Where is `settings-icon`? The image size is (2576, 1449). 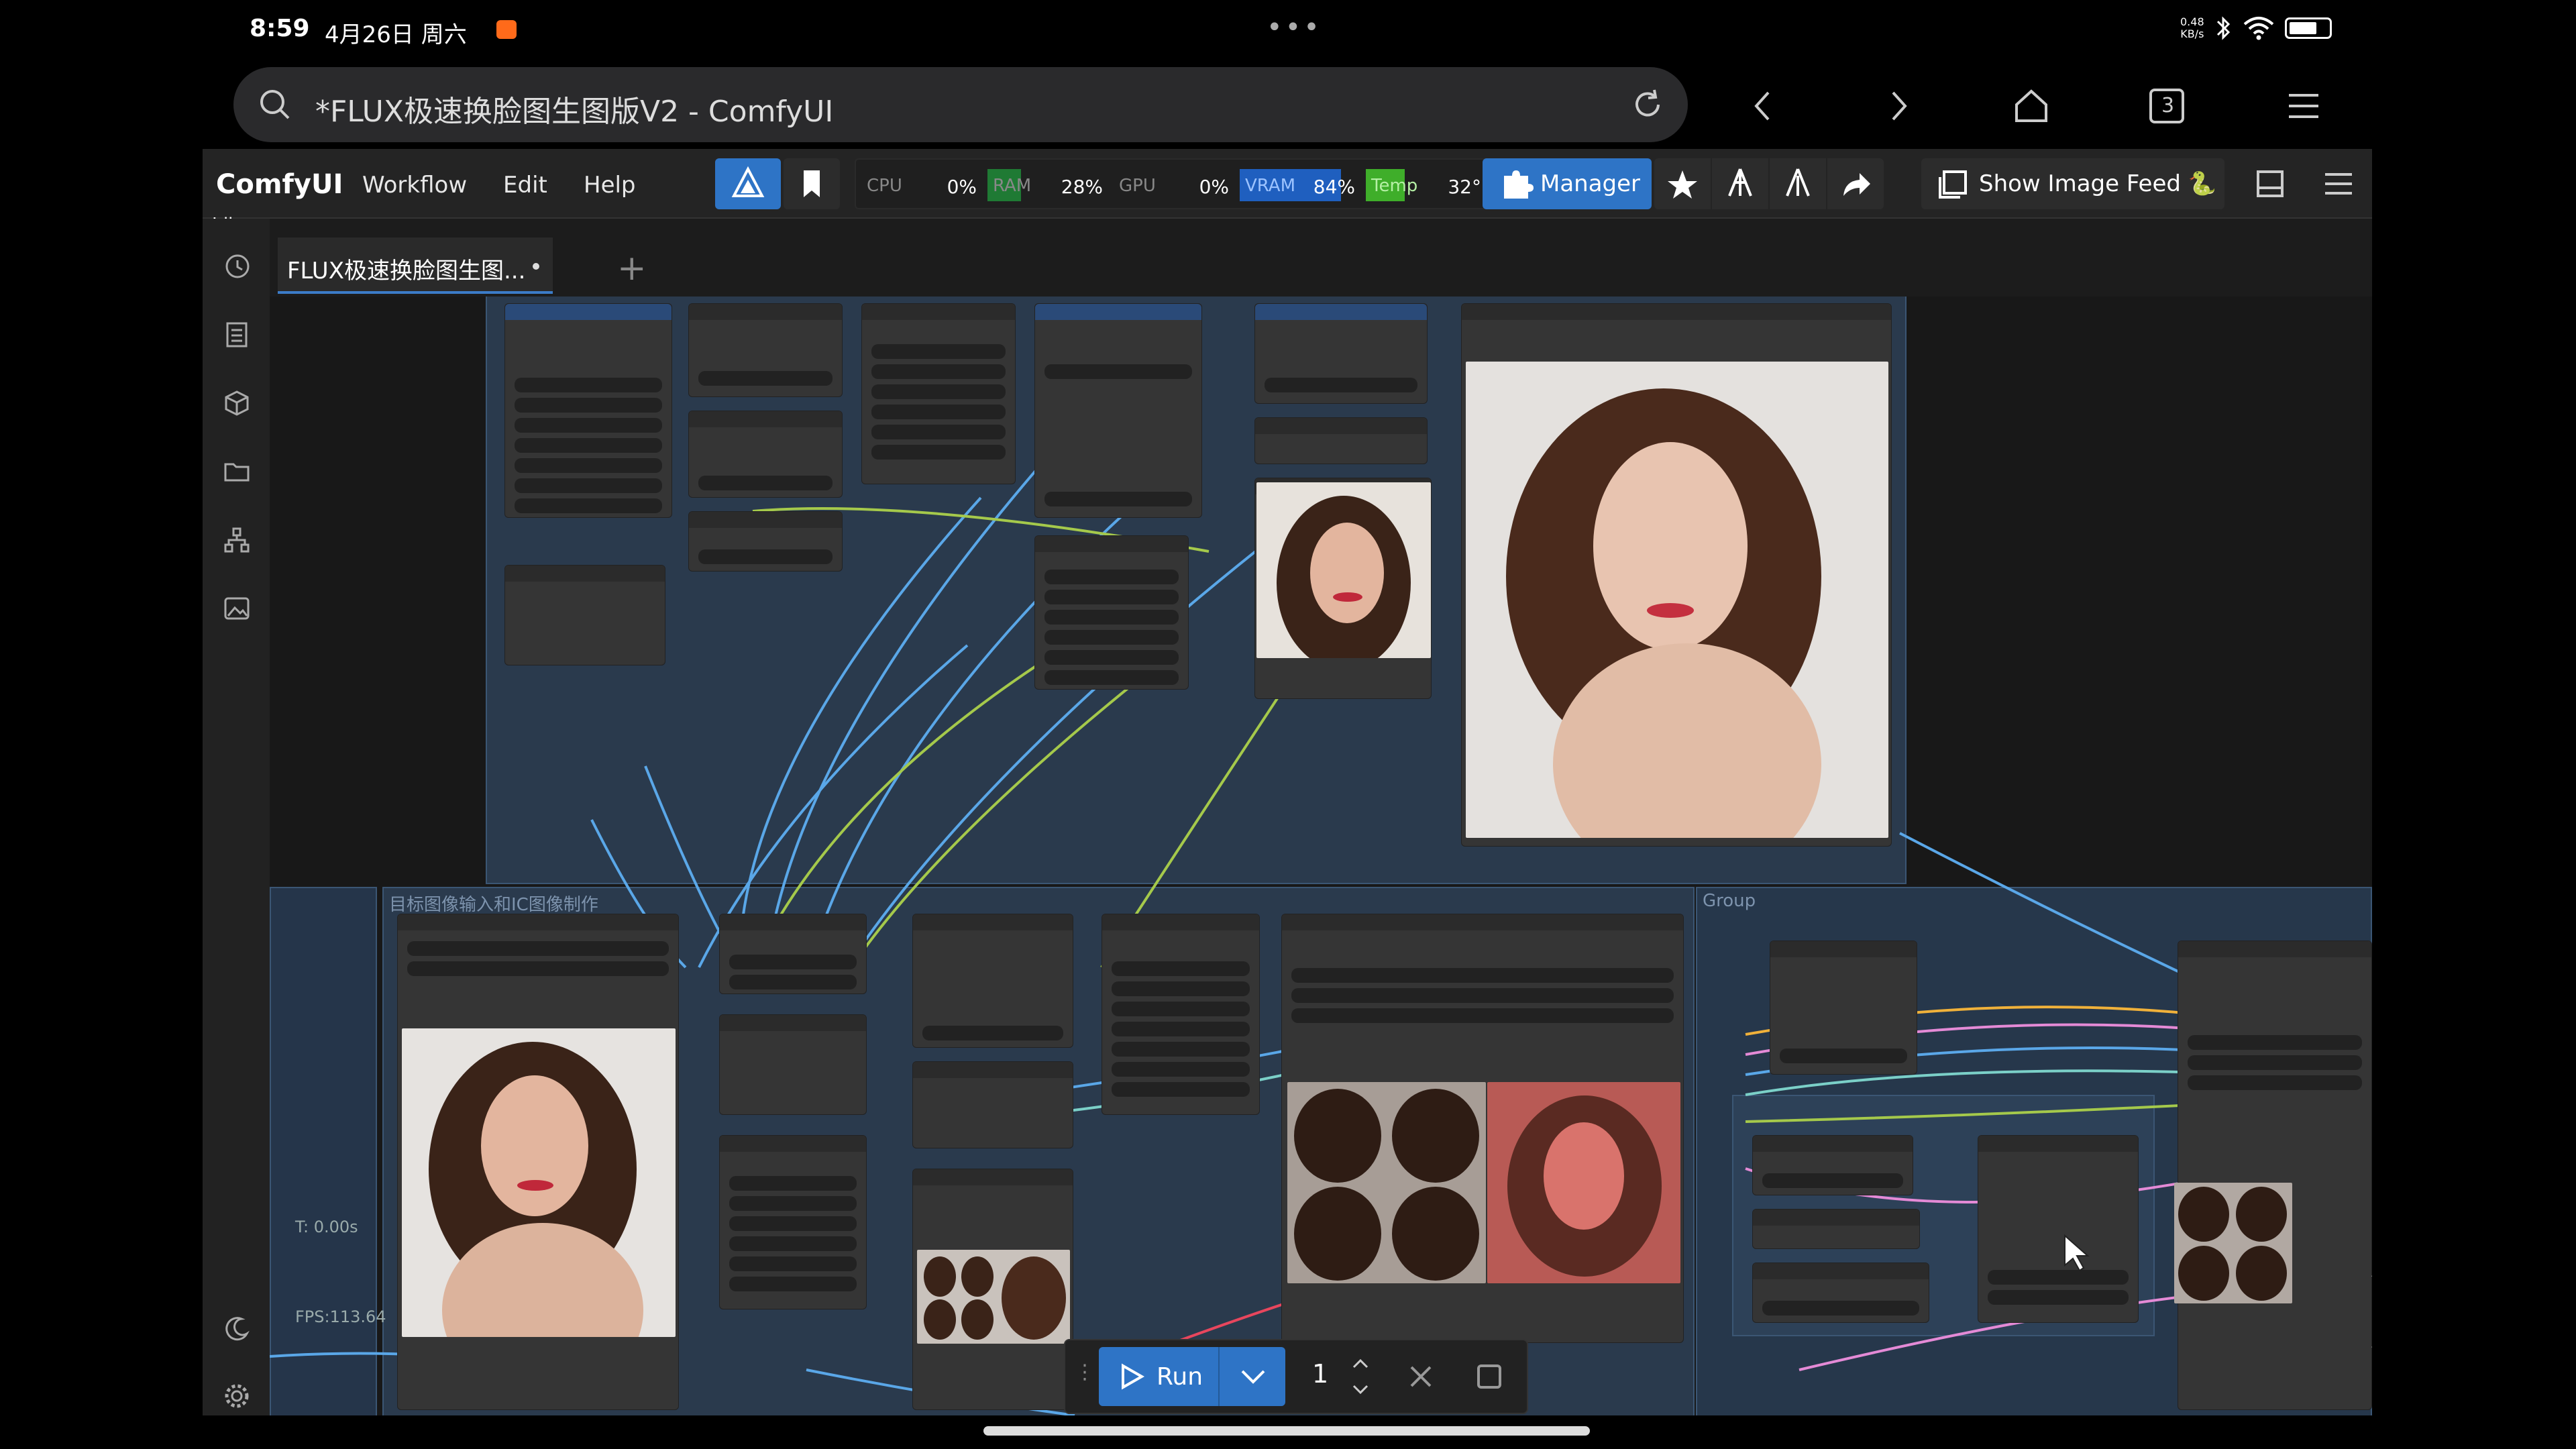
settings-icon is located at coordinates (236, 1396).